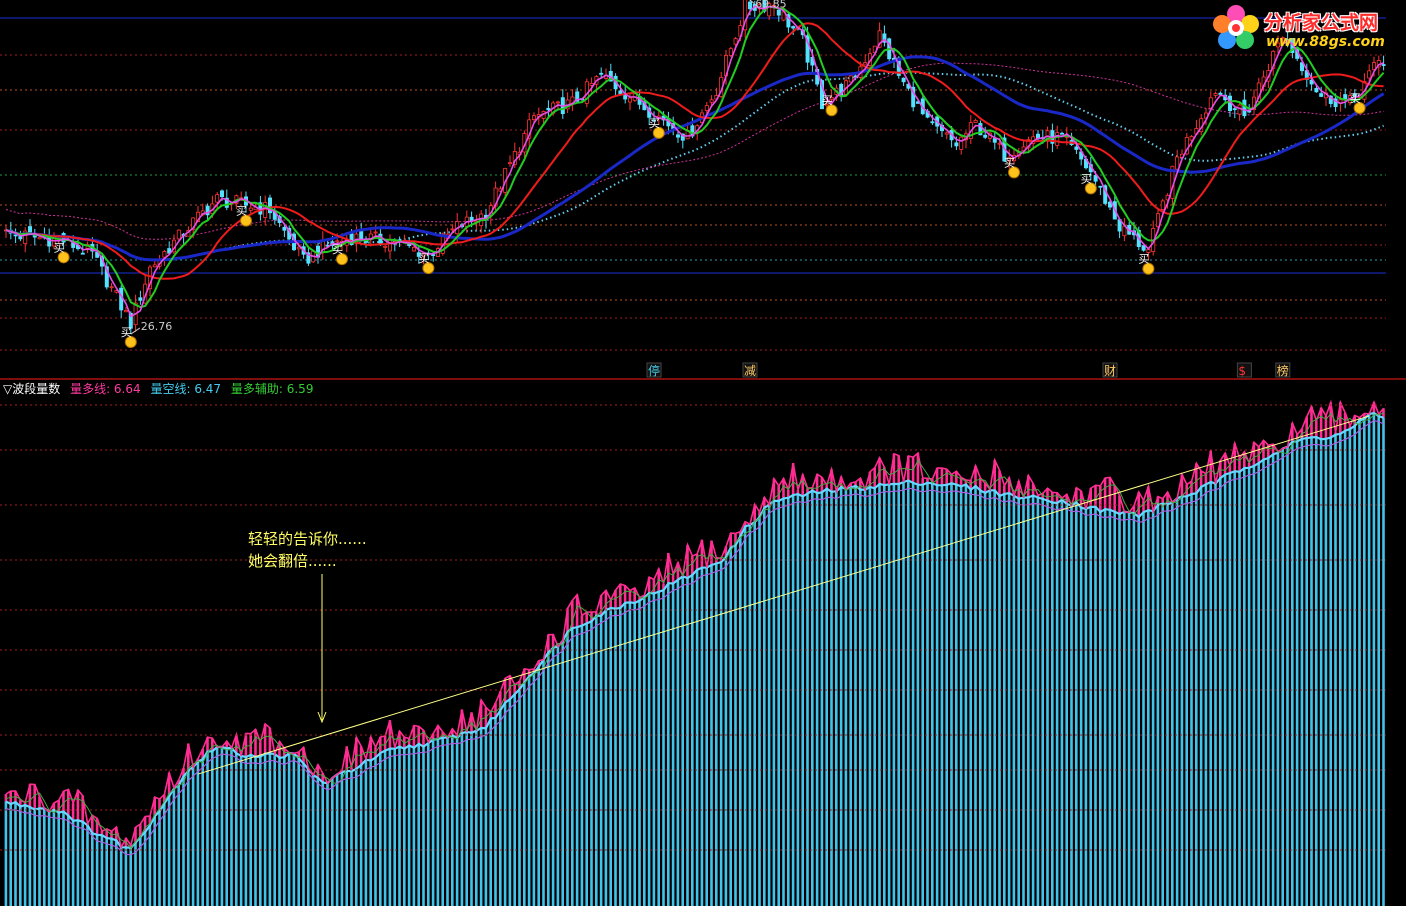 The height and width of the screenshot is (906, 1406). What do you see at coordinates (771, 5) in the screenshot?
I see `high-price-label: 69.85` at bounding box center [771, 5].